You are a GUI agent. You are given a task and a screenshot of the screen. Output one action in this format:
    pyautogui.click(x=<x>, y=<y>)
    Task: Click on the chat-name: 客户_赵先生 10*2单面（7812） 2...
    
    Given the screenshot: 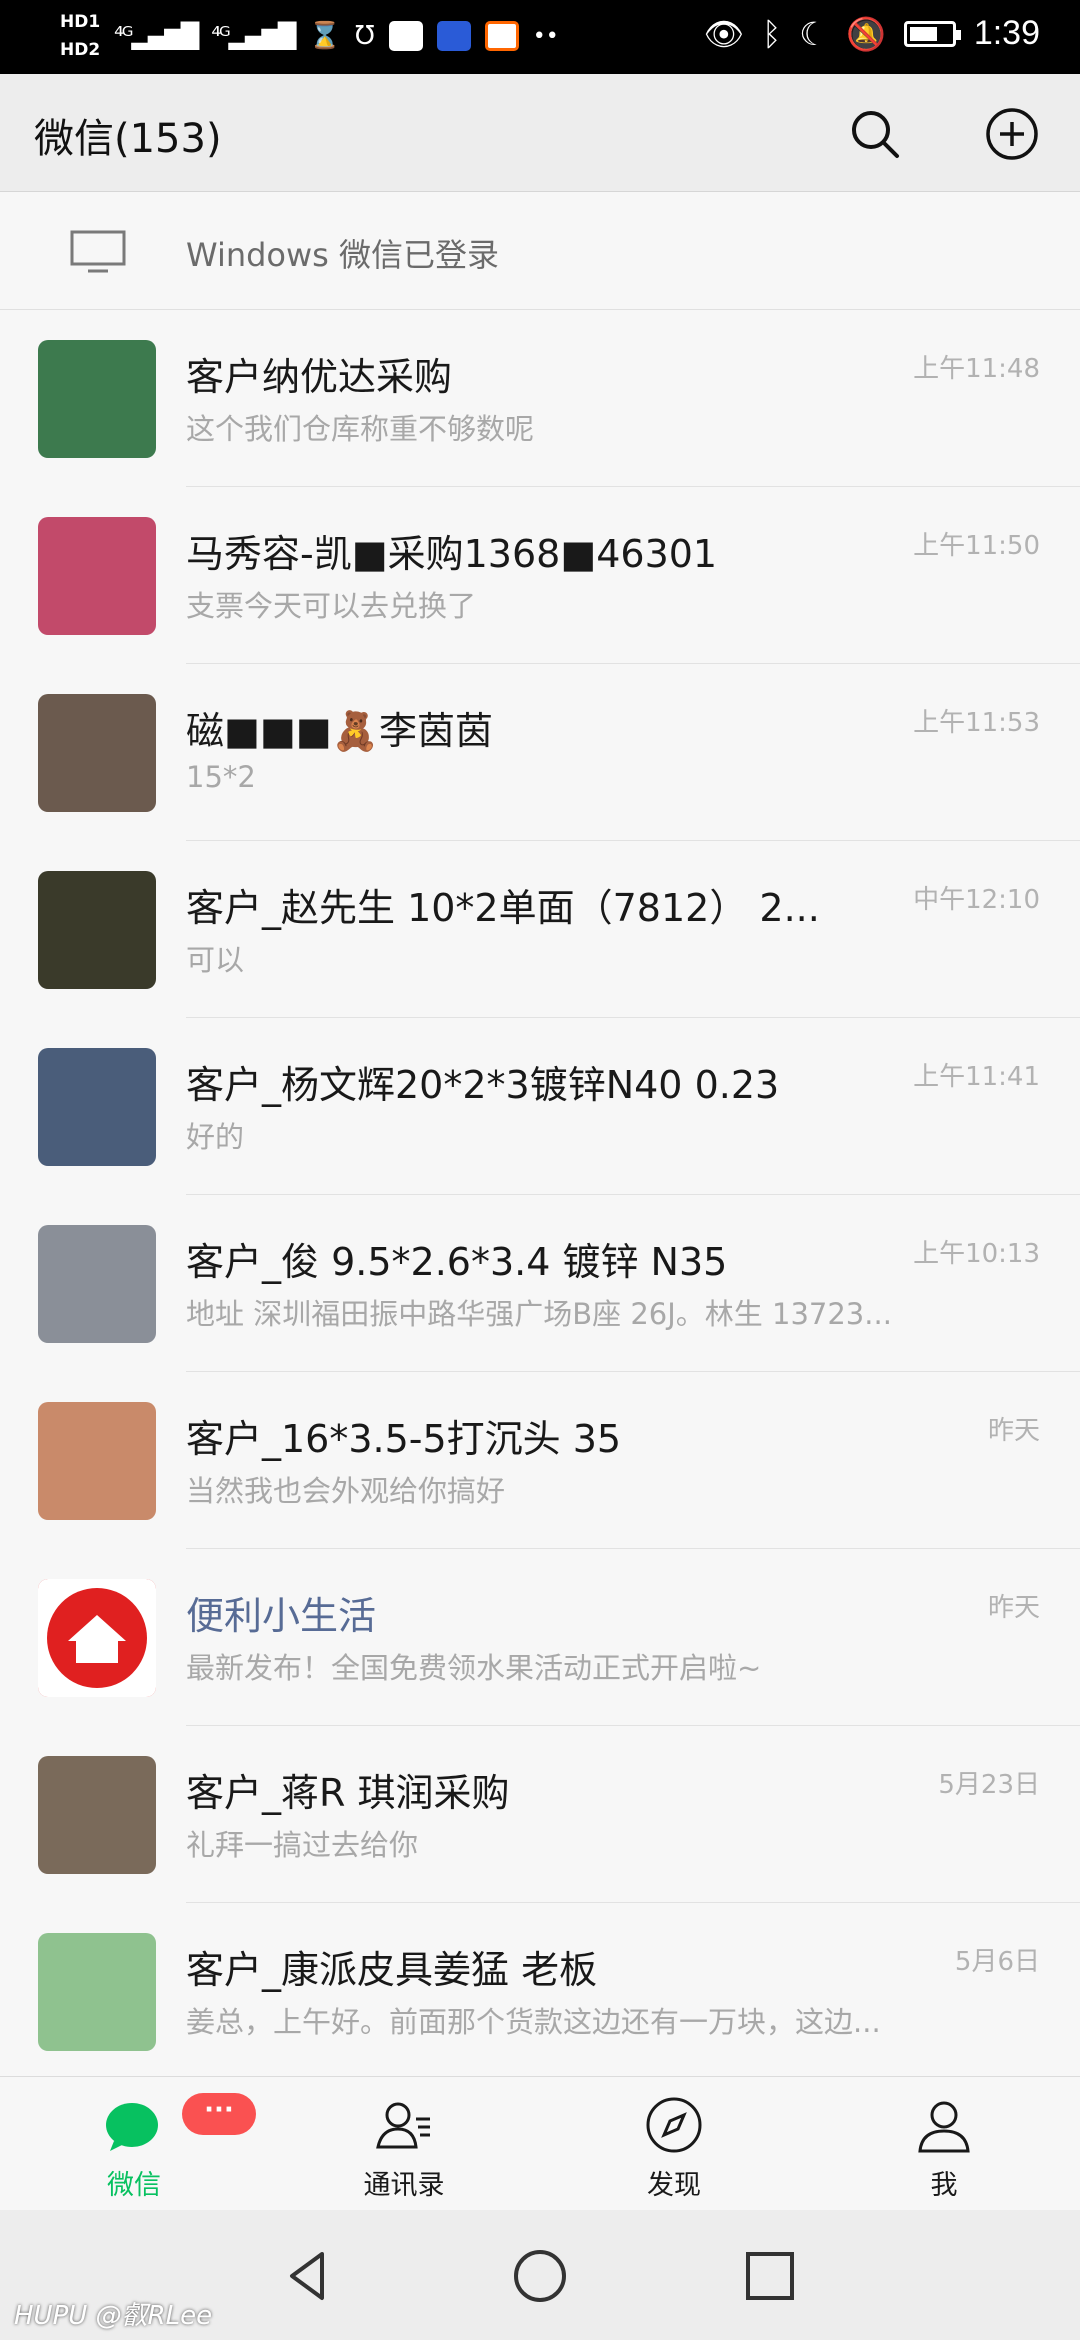 What is the action you would take?
    pyautogui.click(x=503, y=908)
    